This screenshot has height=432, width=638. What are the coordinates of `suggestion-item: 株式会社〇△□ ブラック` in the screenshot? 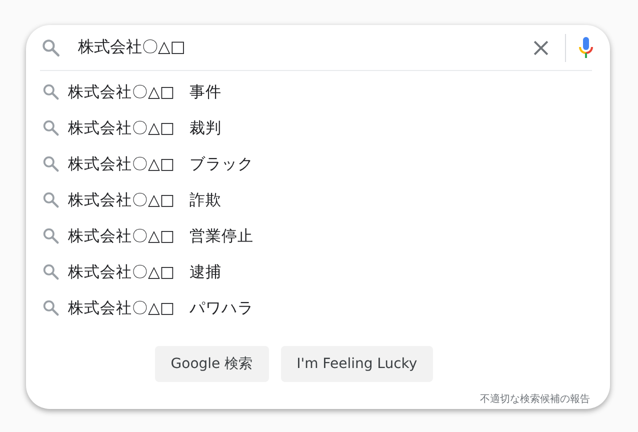 It's located at (161, 164).